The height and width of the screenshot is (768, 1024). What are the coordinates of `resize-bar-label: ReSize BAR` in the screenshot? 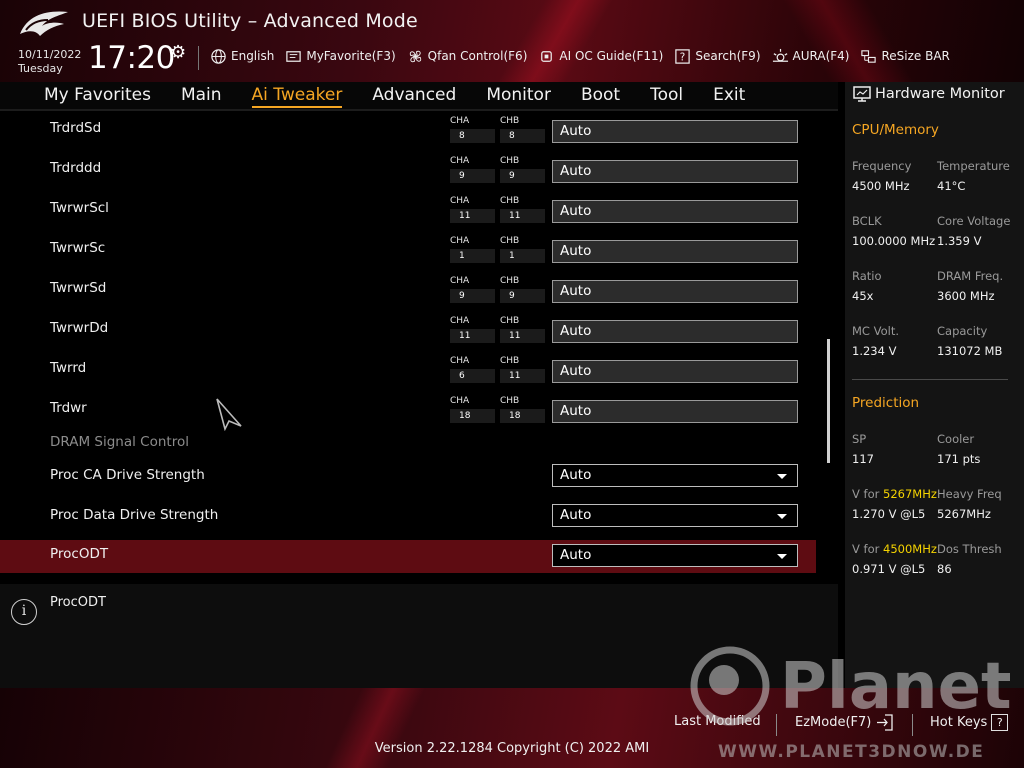 It's located at (915, 56).